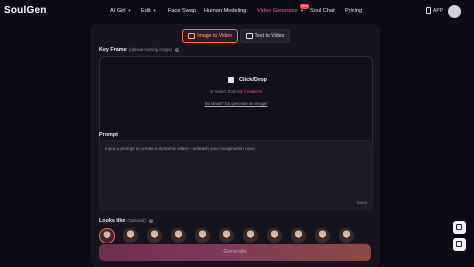 Image resolution: width=474 pixels, height=267 pixels. I want to click on nav-pricing: Pricing, so click(353, 11).